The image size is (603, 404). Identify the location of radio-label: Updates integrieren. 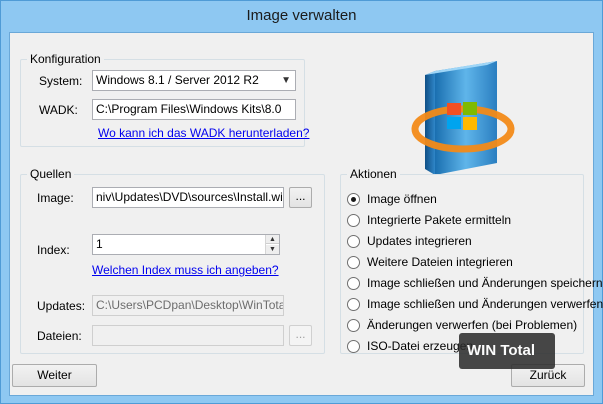
(419, 241).